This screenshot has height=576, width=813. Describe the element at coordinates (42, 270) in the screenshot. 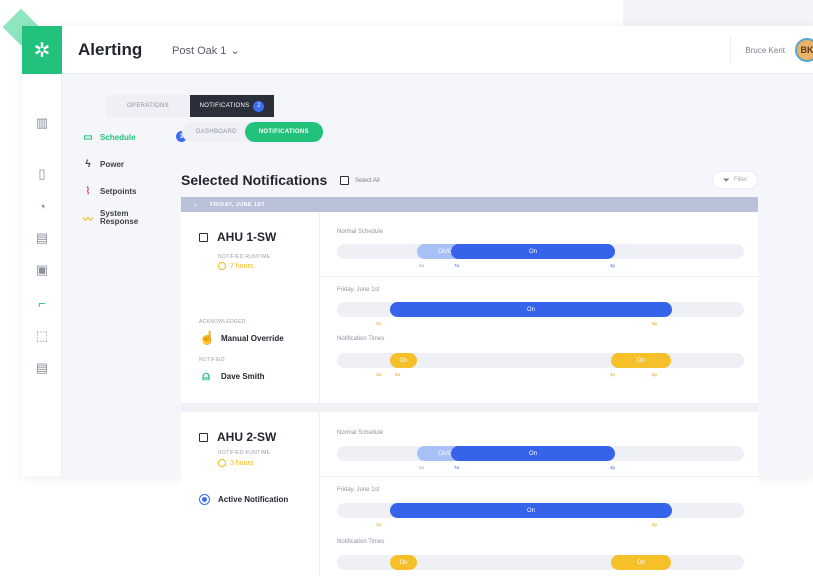

I see `clipboard-icon: ▣` at that location.